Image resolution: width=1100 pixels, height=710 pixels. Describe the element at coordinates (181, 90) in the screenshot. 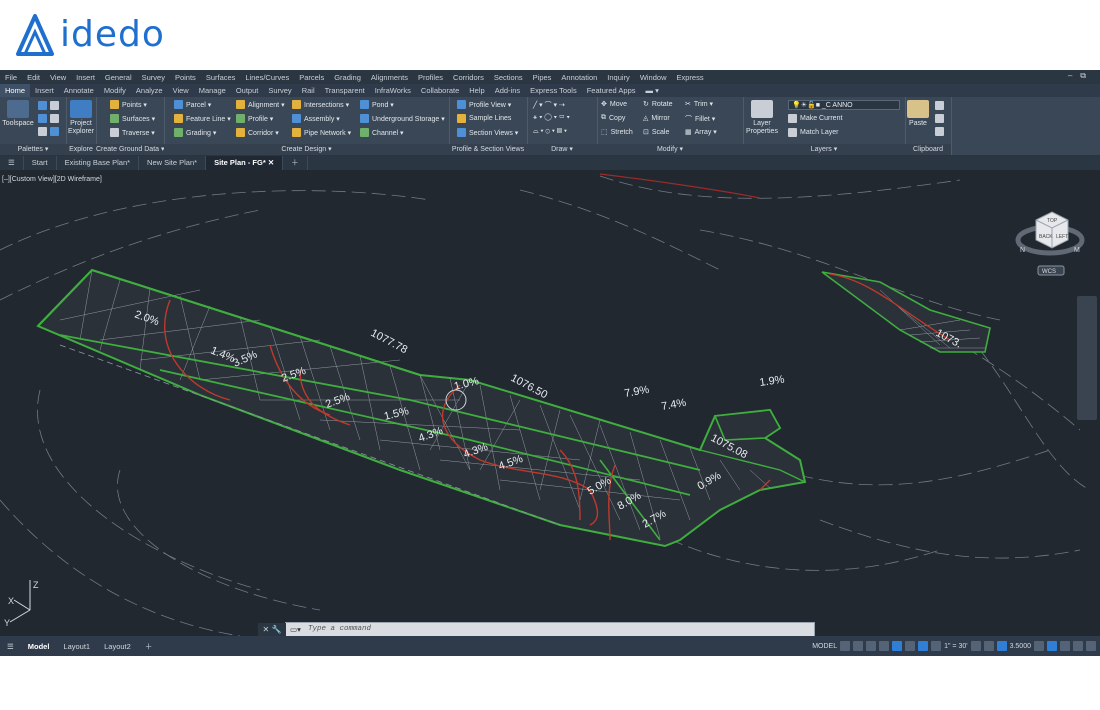

I see `tab-view: View` at that location.